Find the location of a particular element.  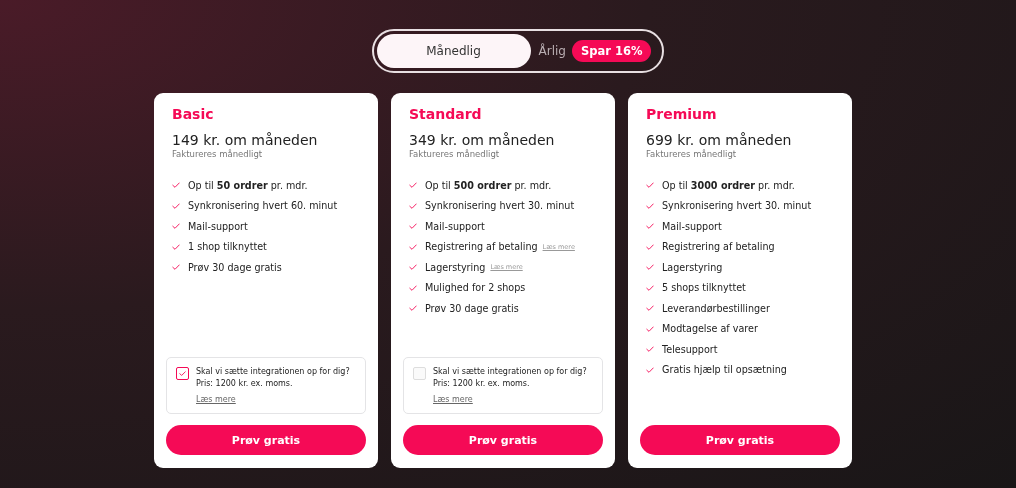

plan-name: Standard is located at coordinates (446, 114).